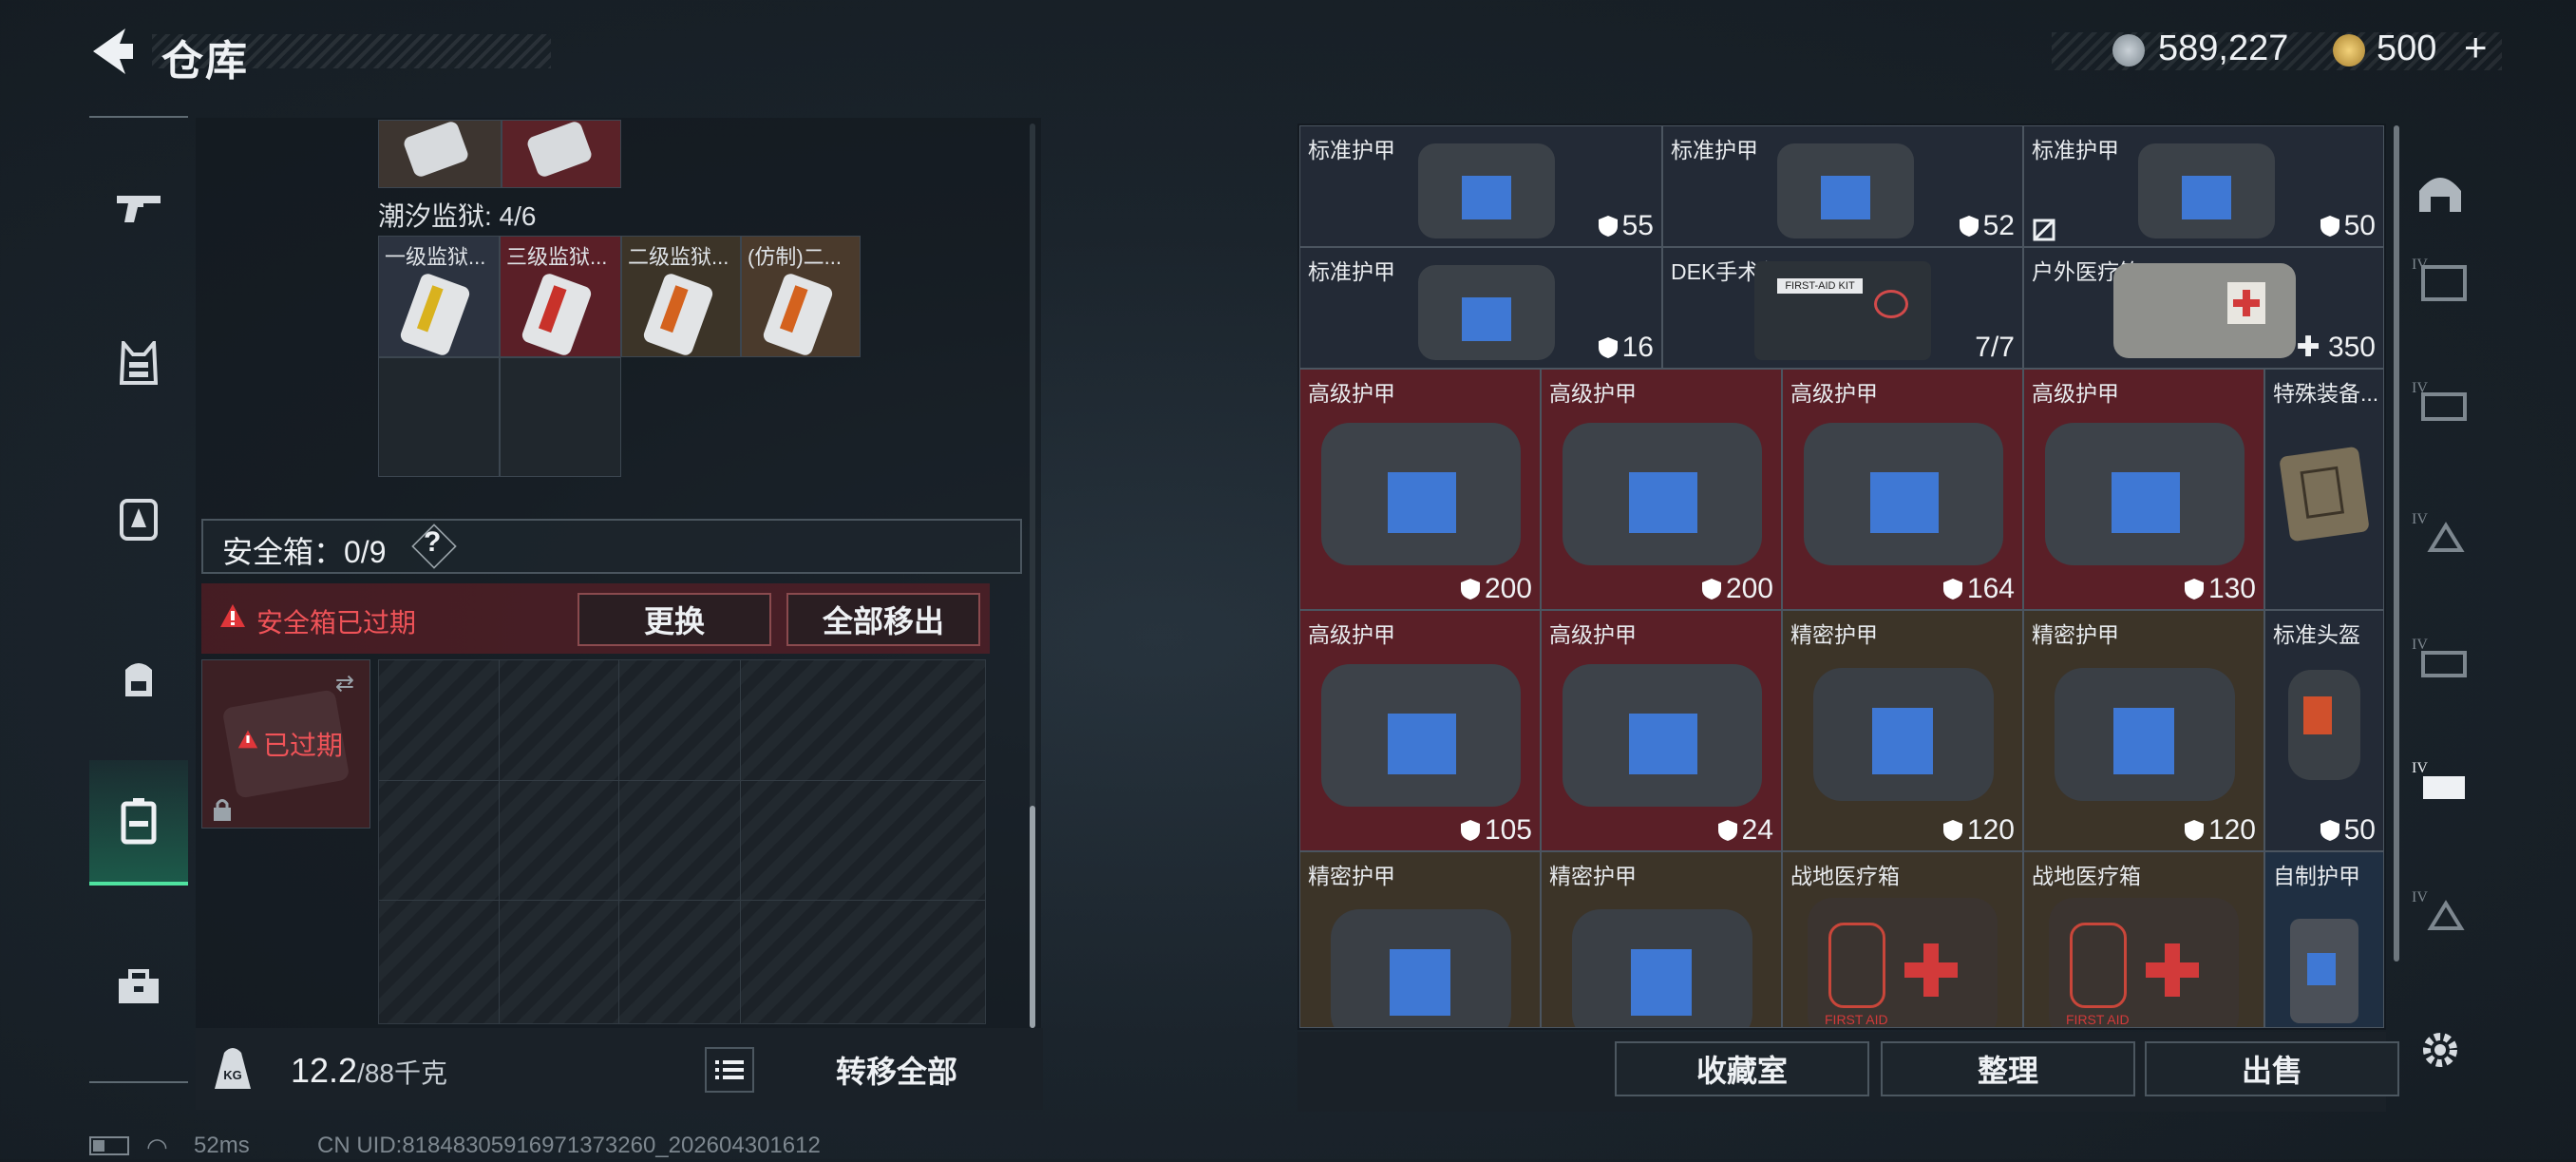 This screenshot has height=1162, width=2576. I want to click on inventory-item: 标准头盔 50, so click(2324, 730).